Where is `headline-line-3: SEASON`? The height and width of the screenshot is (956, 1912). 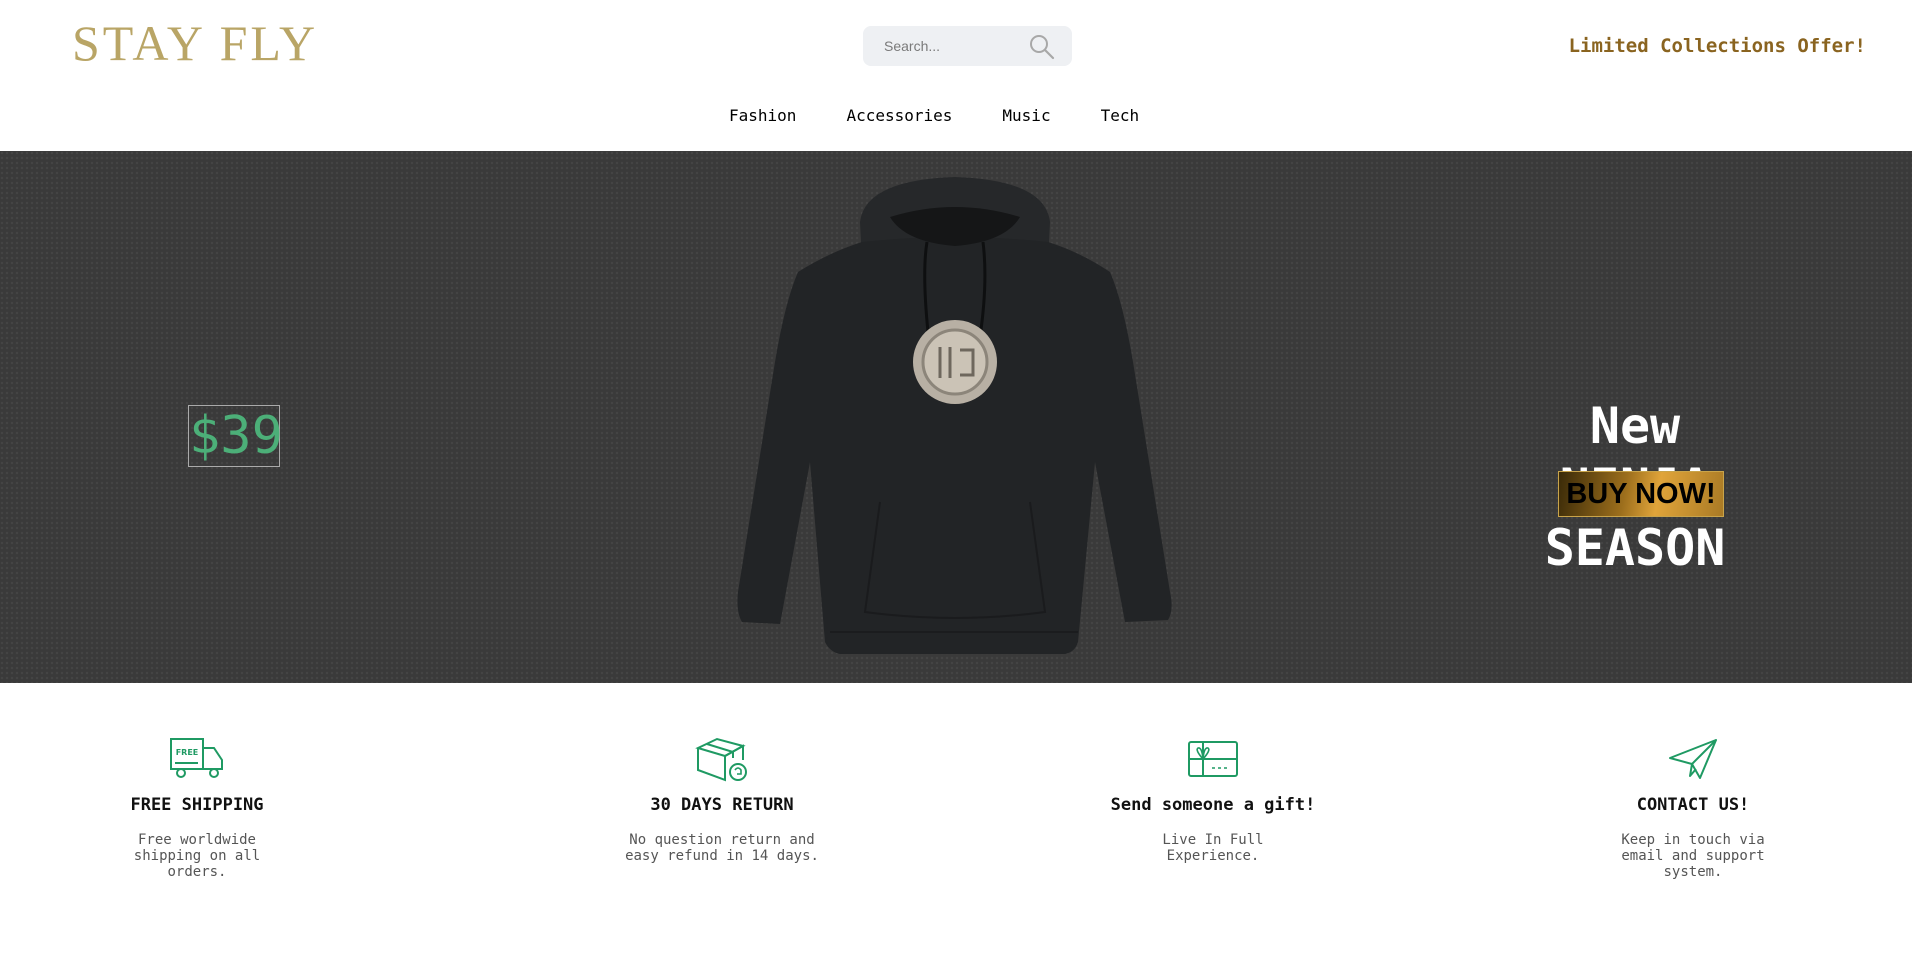 headline-line-3: SEASON is located at coordinates (1635, 548).